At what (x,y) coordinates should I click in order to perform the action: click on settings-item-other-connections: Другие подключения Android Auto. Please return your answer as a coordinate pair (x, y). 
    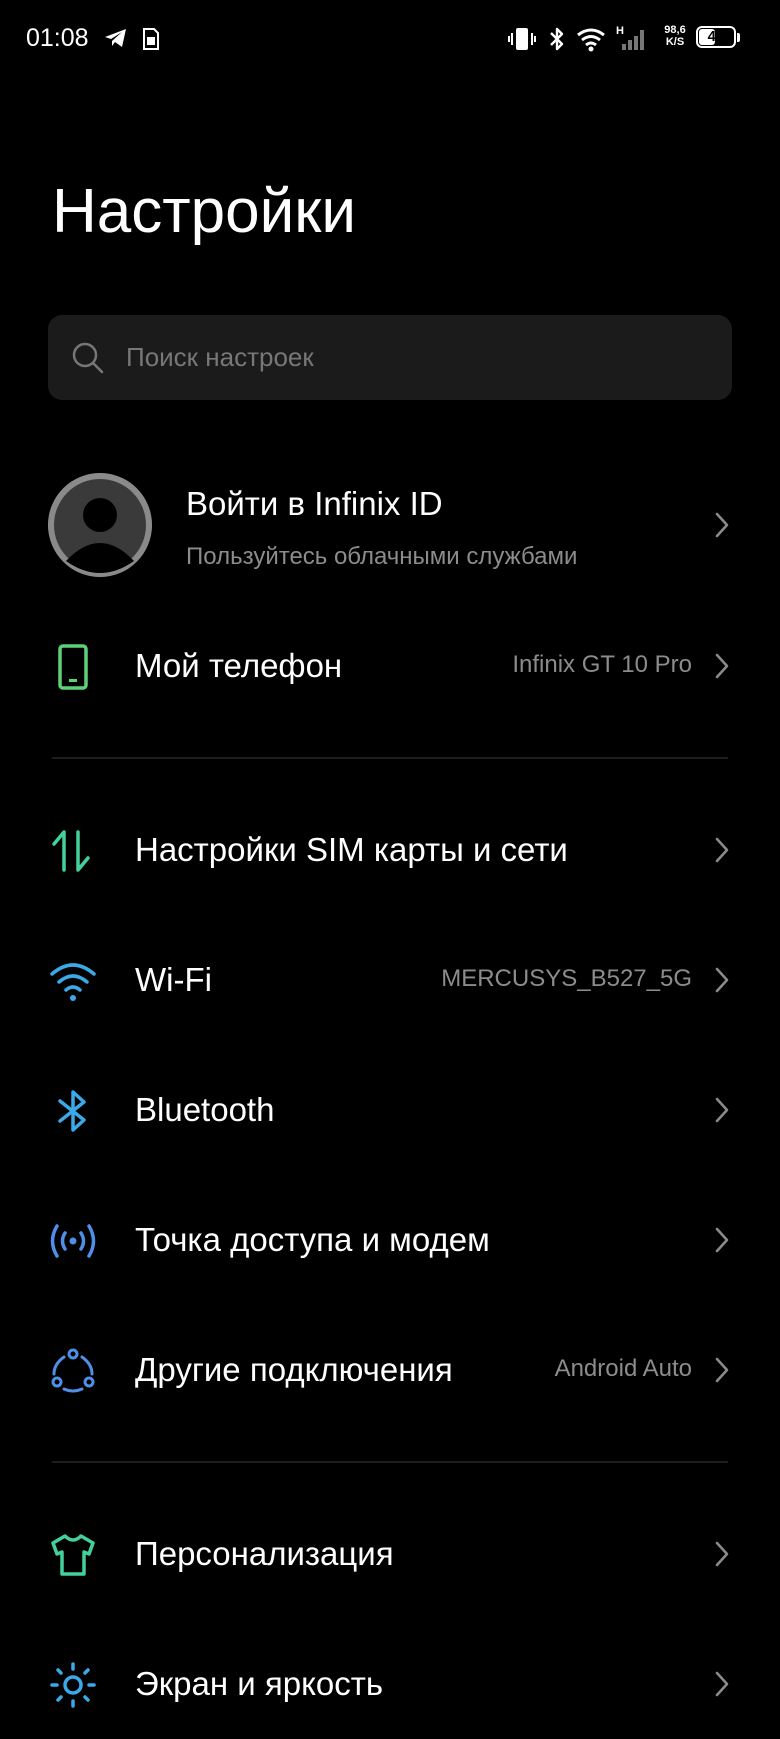
    Looking at the image, I should click on (390, 1370).